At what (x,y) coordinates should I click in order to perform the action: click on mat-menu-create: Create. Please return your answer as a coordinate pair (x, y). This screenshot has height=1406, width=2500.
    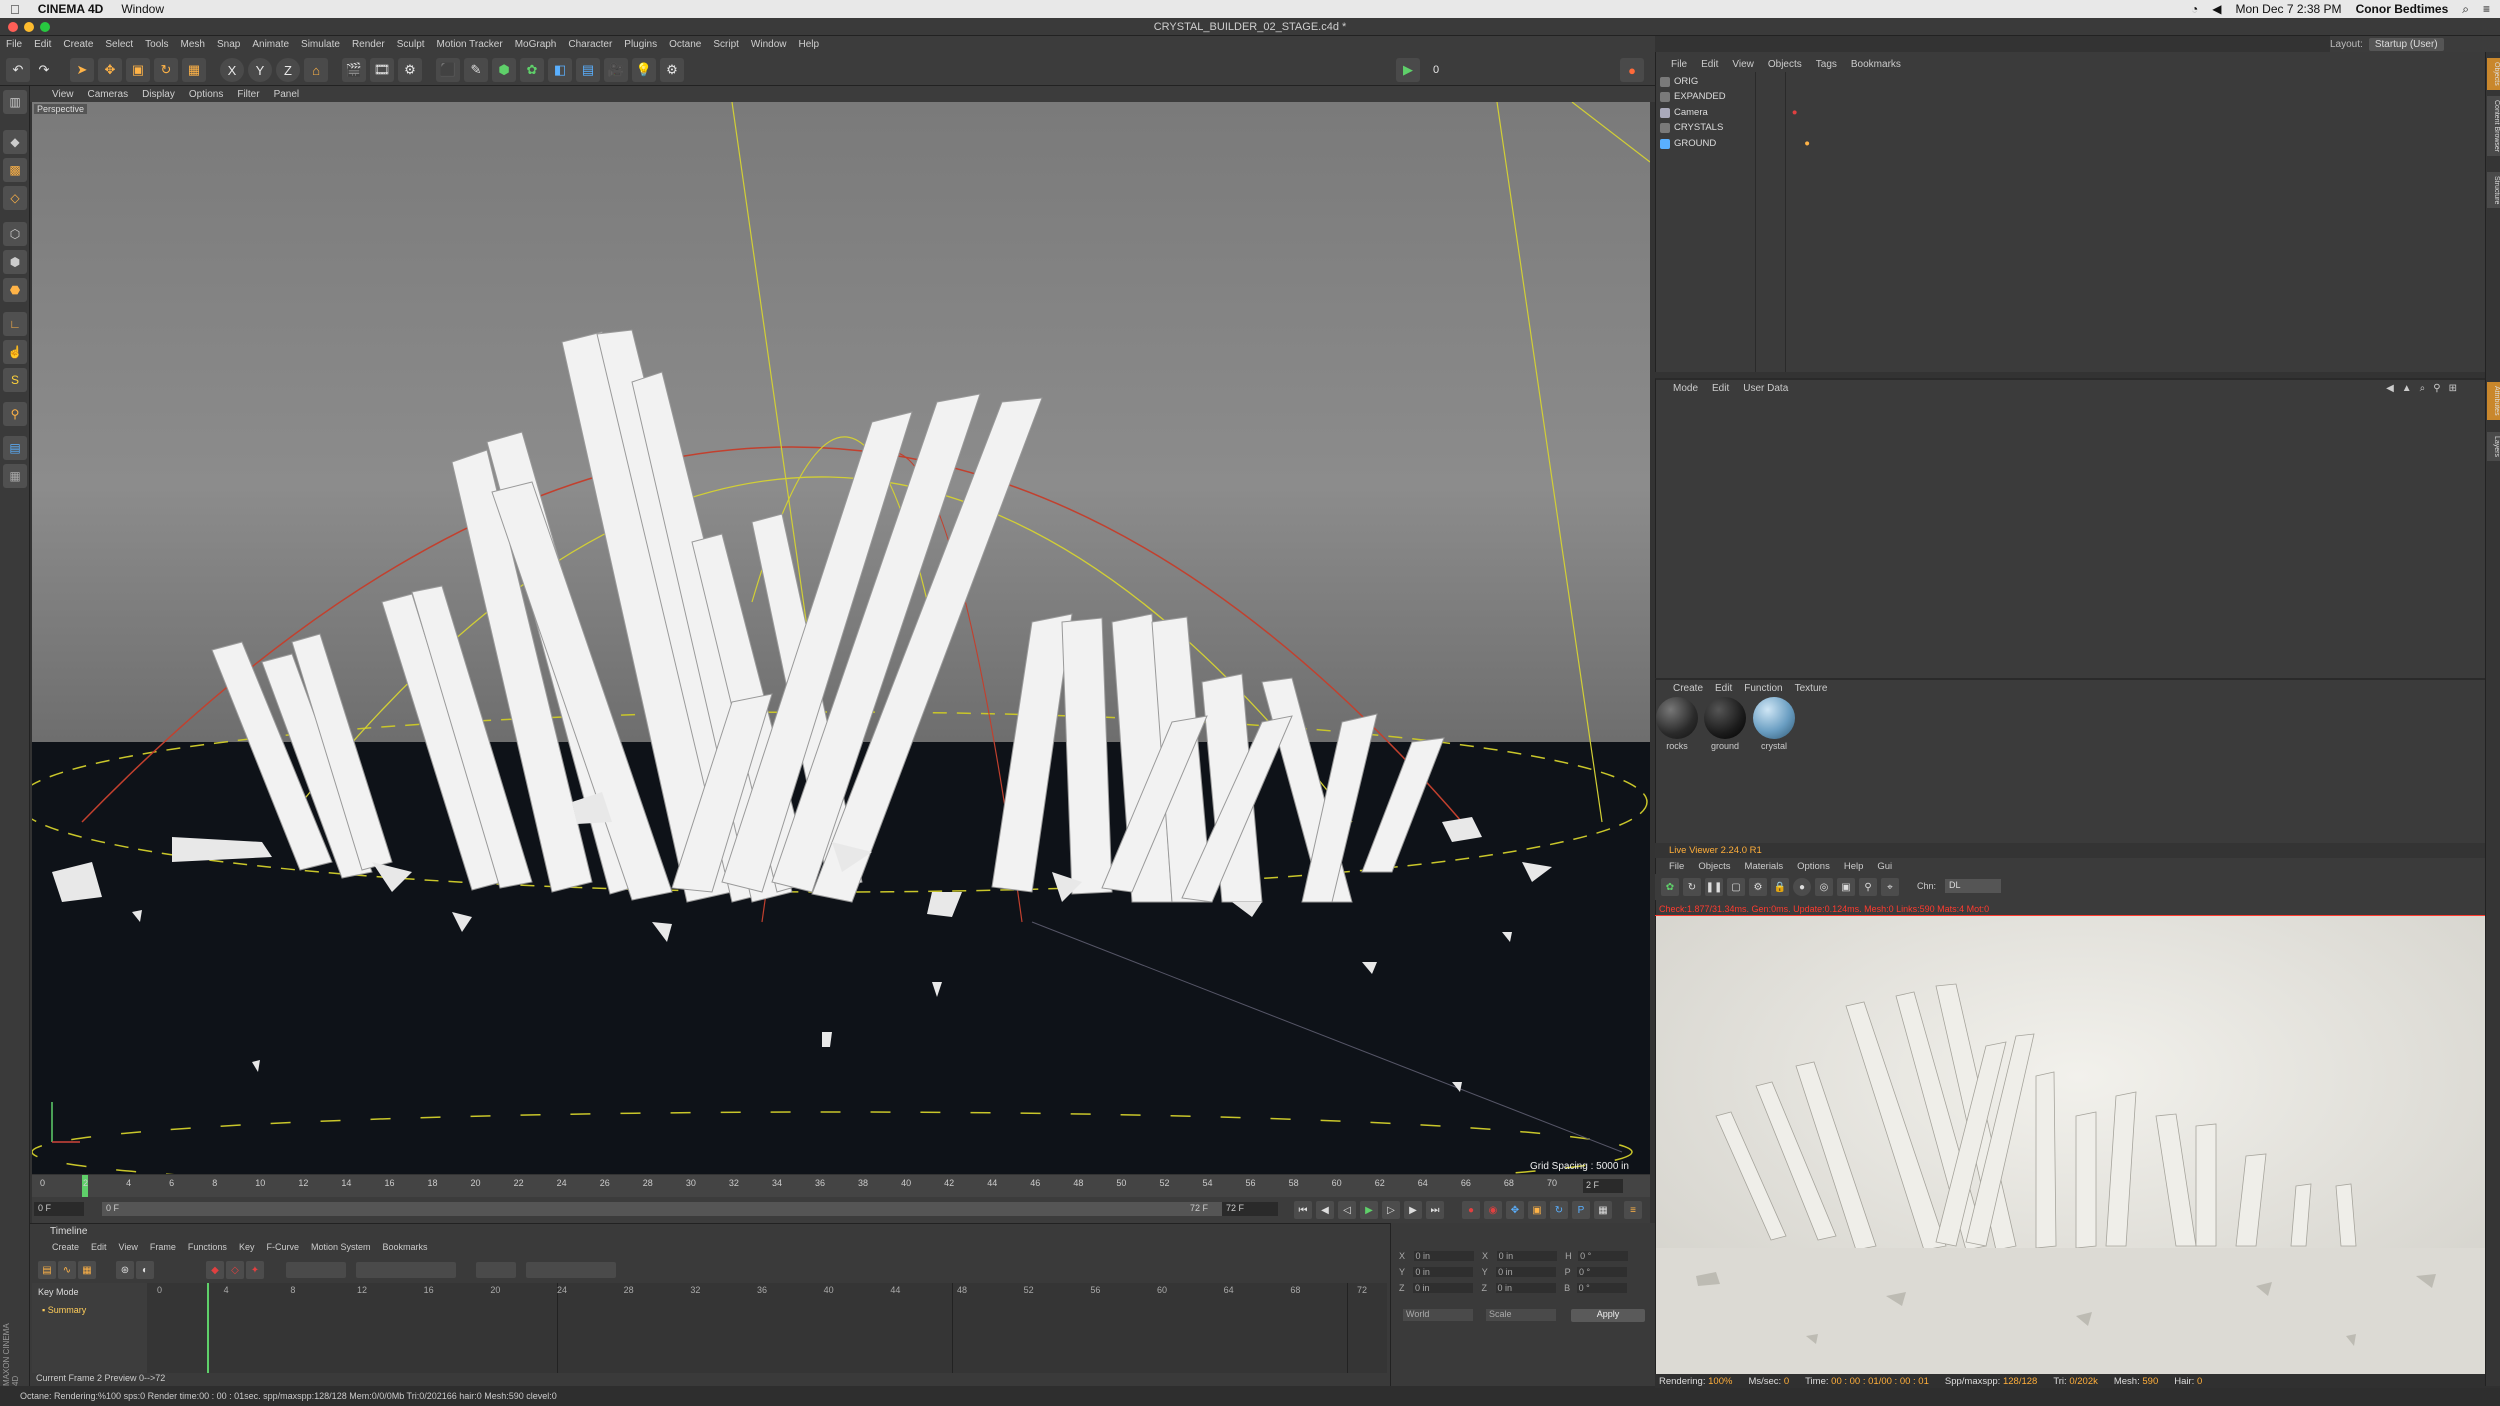
    Looking at the image, I should click on (1688, 688).